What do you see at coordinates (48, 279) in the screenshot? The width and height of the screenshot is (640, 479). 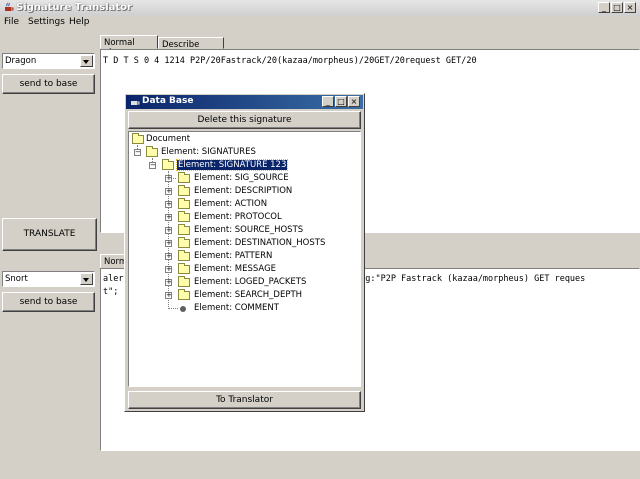 I see `target-format-select: Snort` at bounding box center [48, 279].